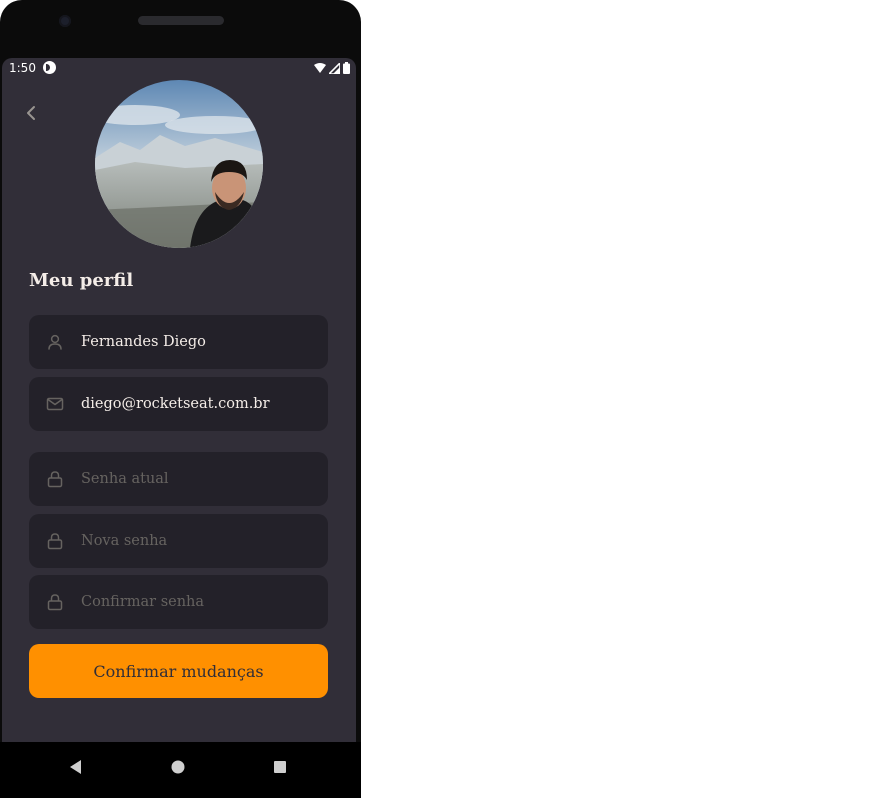  What do you see at coordinates (55, 342) in the screenshot?
I see `user-icon` at bounding box center [55, 342].